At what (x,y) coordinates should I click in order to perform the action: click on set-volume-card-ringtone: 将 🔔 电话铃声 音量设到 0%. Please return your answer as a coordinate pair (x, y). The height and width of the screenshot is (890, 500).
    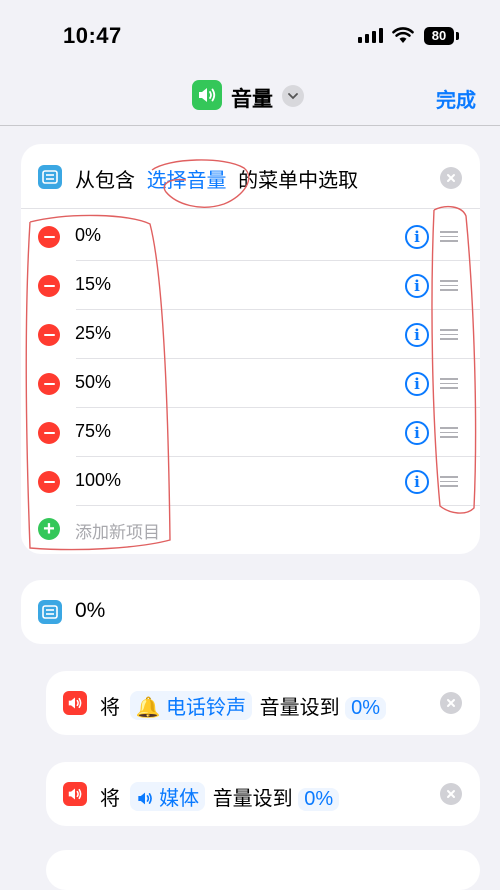
    Looking at the image, I should click on (263, 703).